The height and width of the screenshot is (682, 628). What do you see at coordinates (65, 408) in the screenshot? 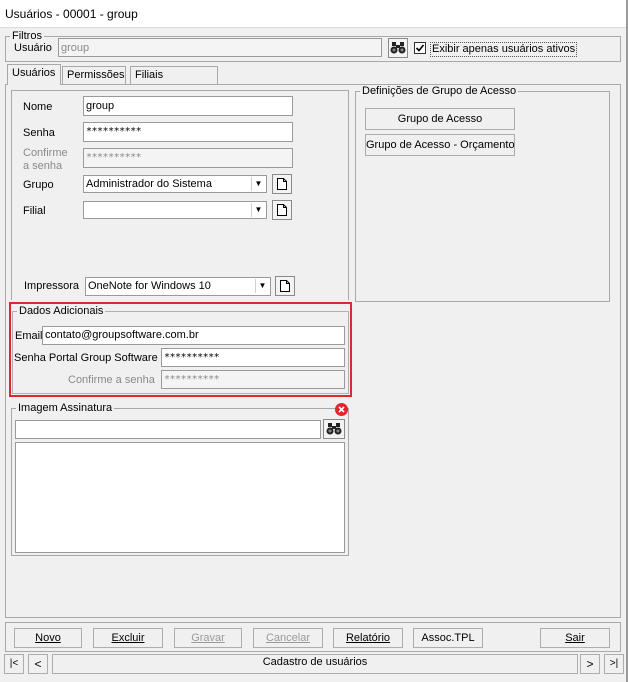
I see `signature-legend: Imagem Assinatura` at bounding box center [65, 408].